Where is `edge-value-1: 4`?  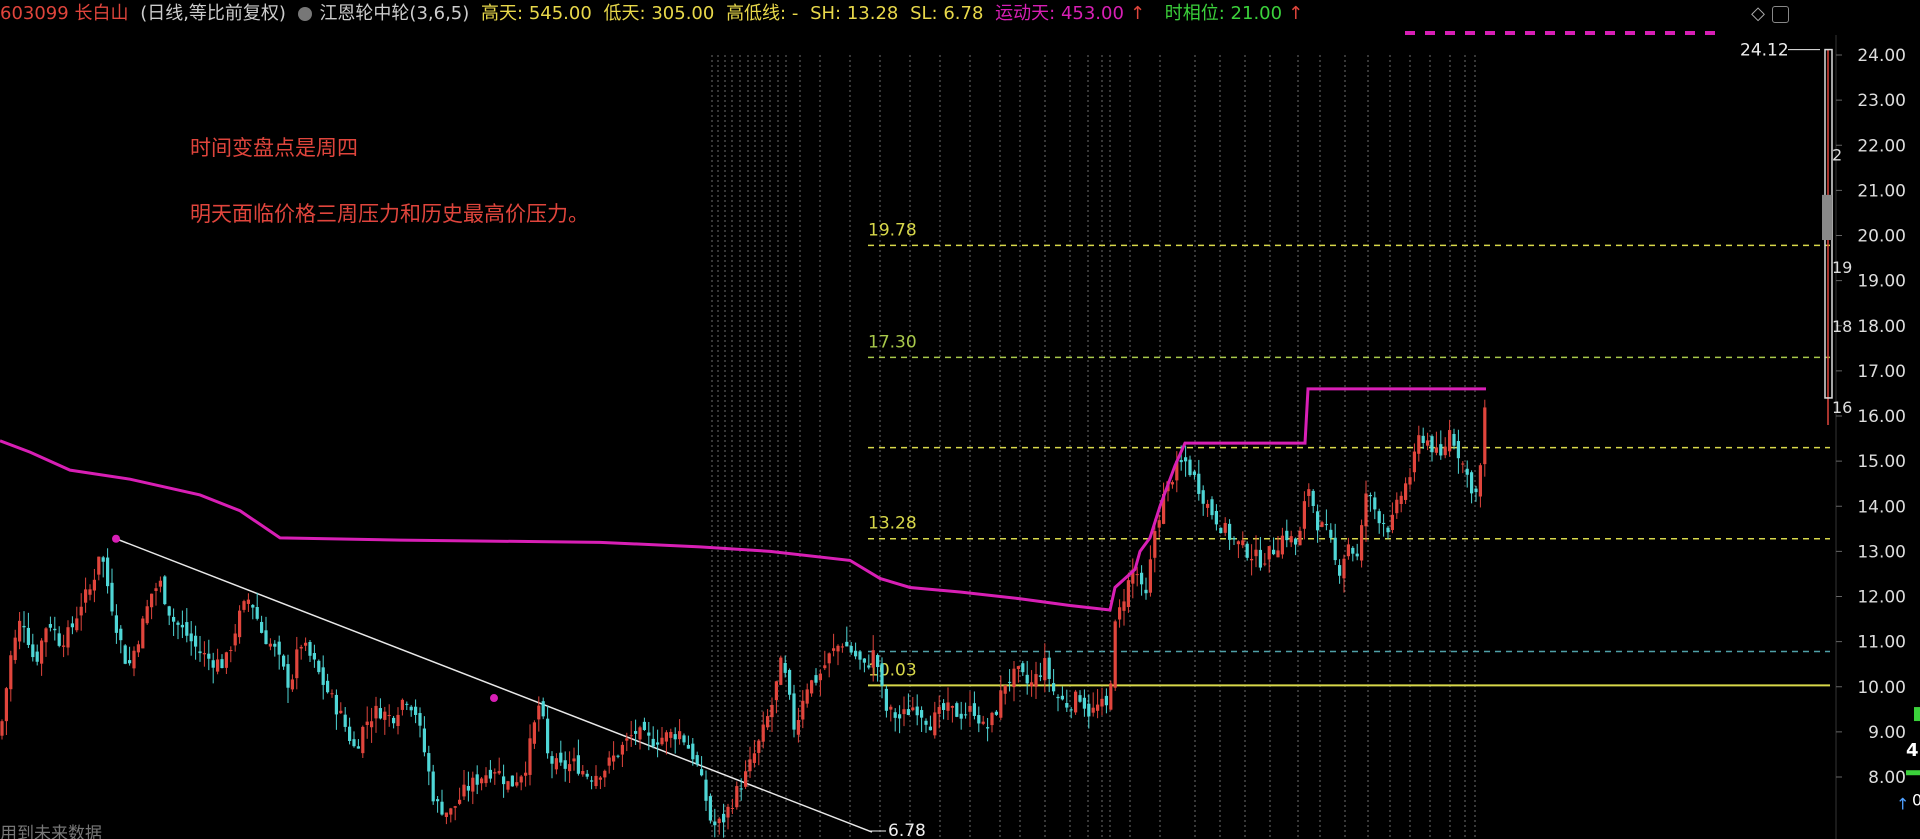 edge-value-1: 4 is located at coordinates (1912, 750).